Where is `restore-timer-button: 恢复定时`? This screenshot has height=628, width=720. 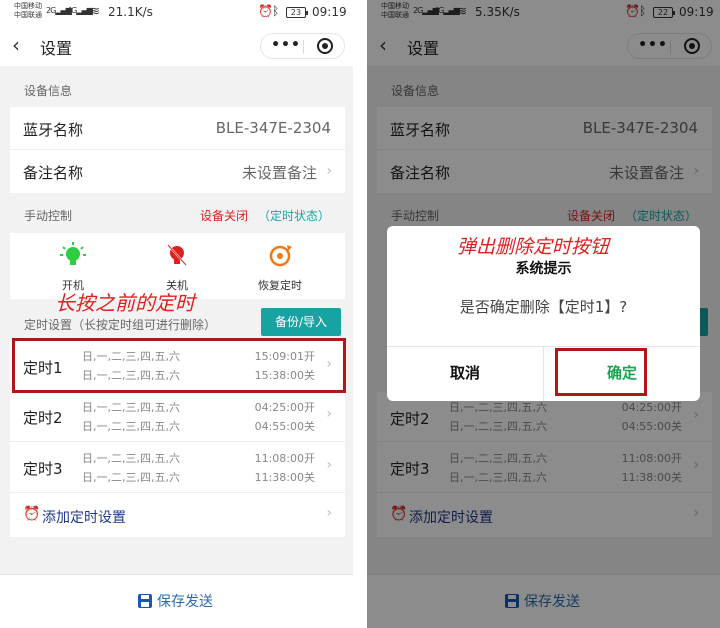
restore-timer-button: 恢复定时 is located at coordinates (280, 266).